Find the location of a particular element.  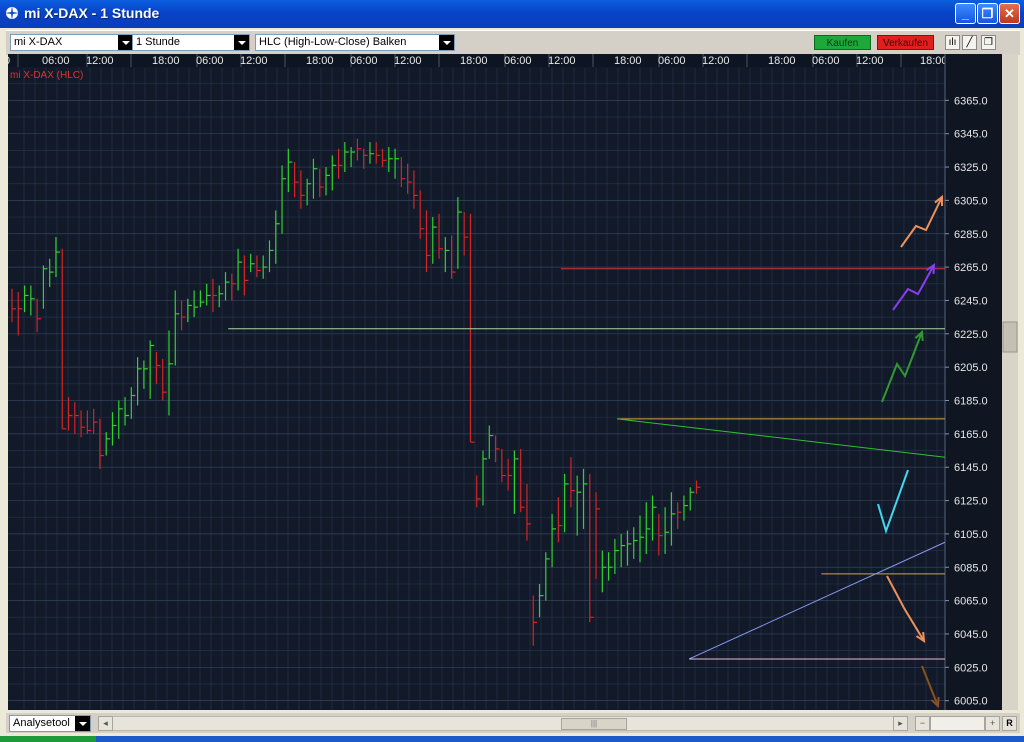

y-tick-label: 6225.0 is located at coordinates (971, 335).